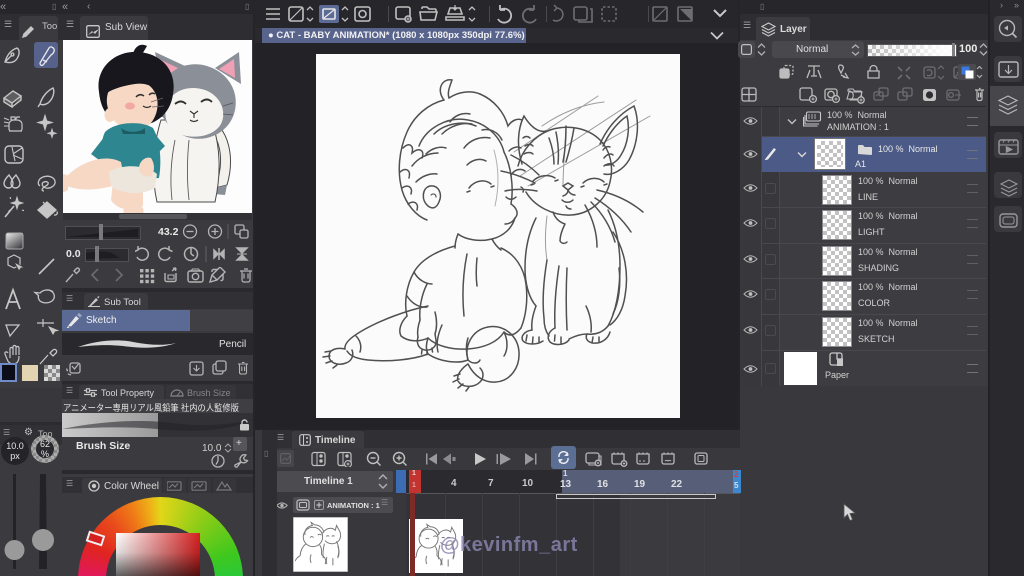  I want to click on svg-text: 62, so click(45, 444).